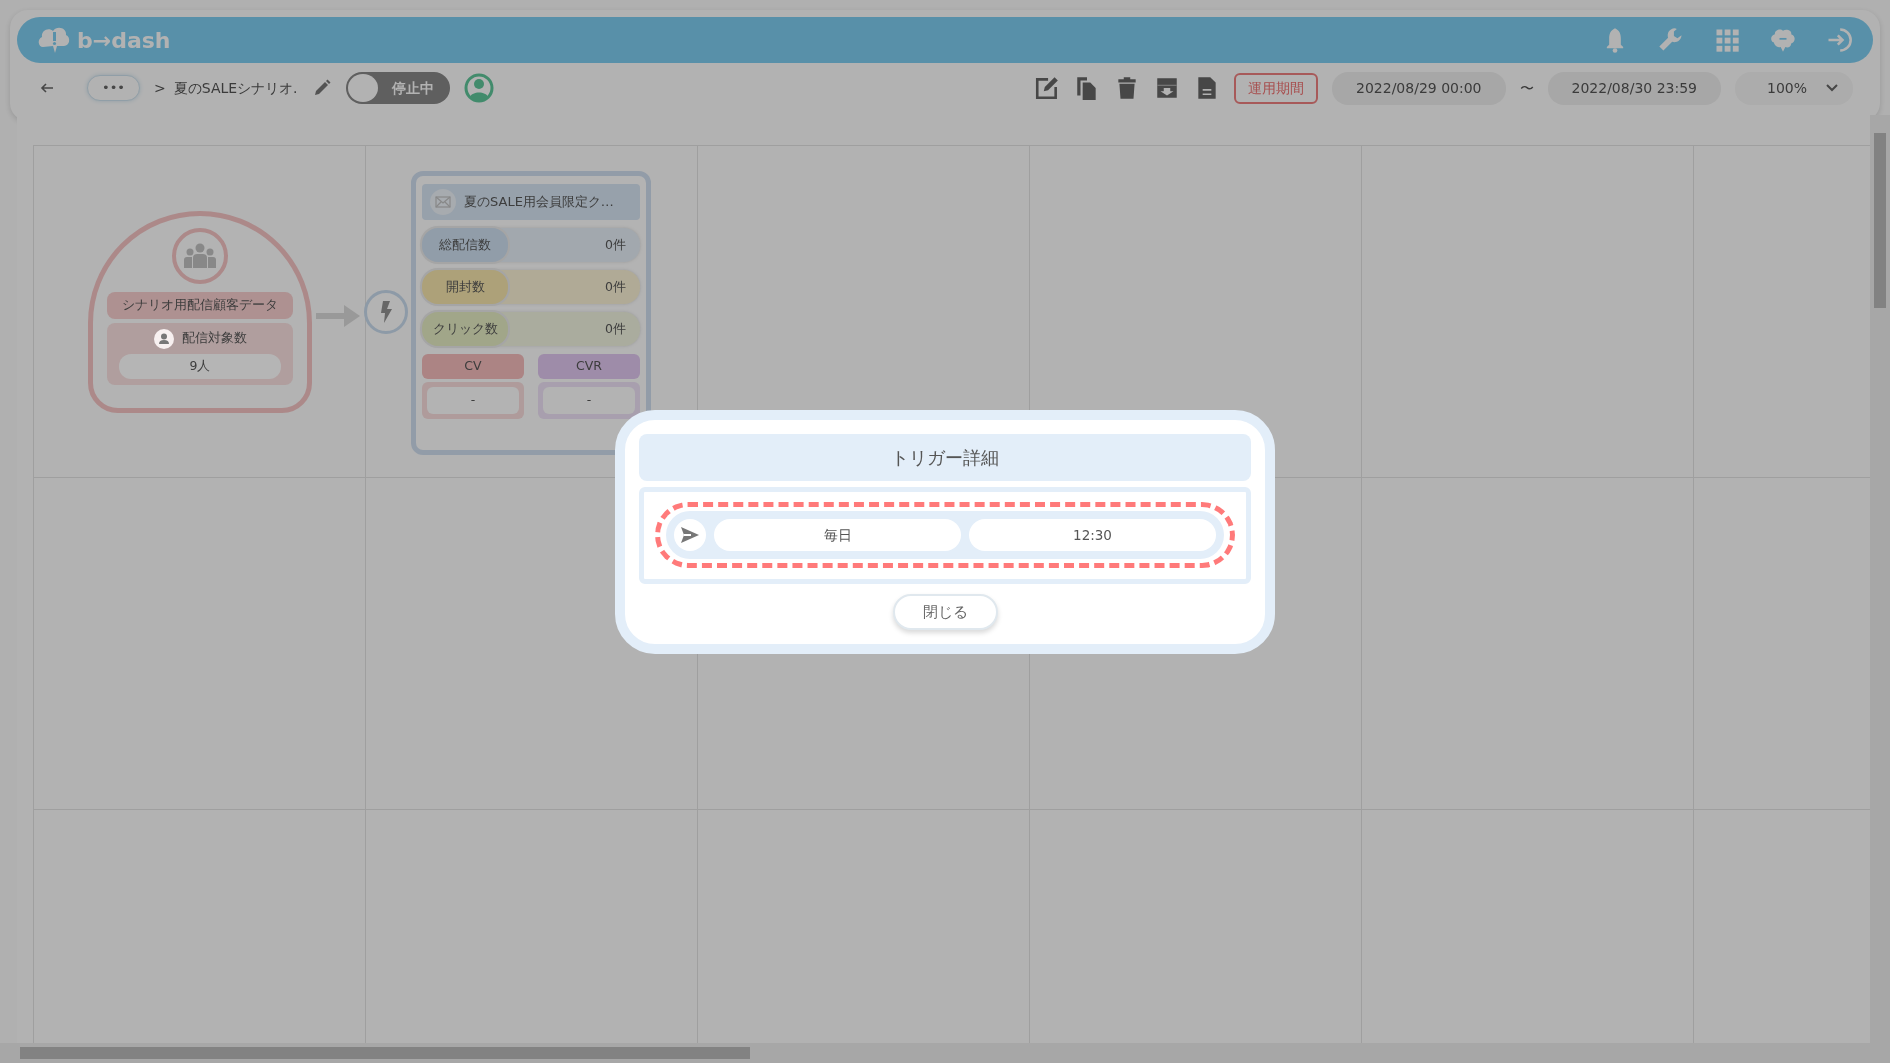 Image resolution: width=1890 pixels, height=1063 pixels. Describe the element at coordinates (473, 366) in the screenshot. I see `metric-label: CV` at that location.